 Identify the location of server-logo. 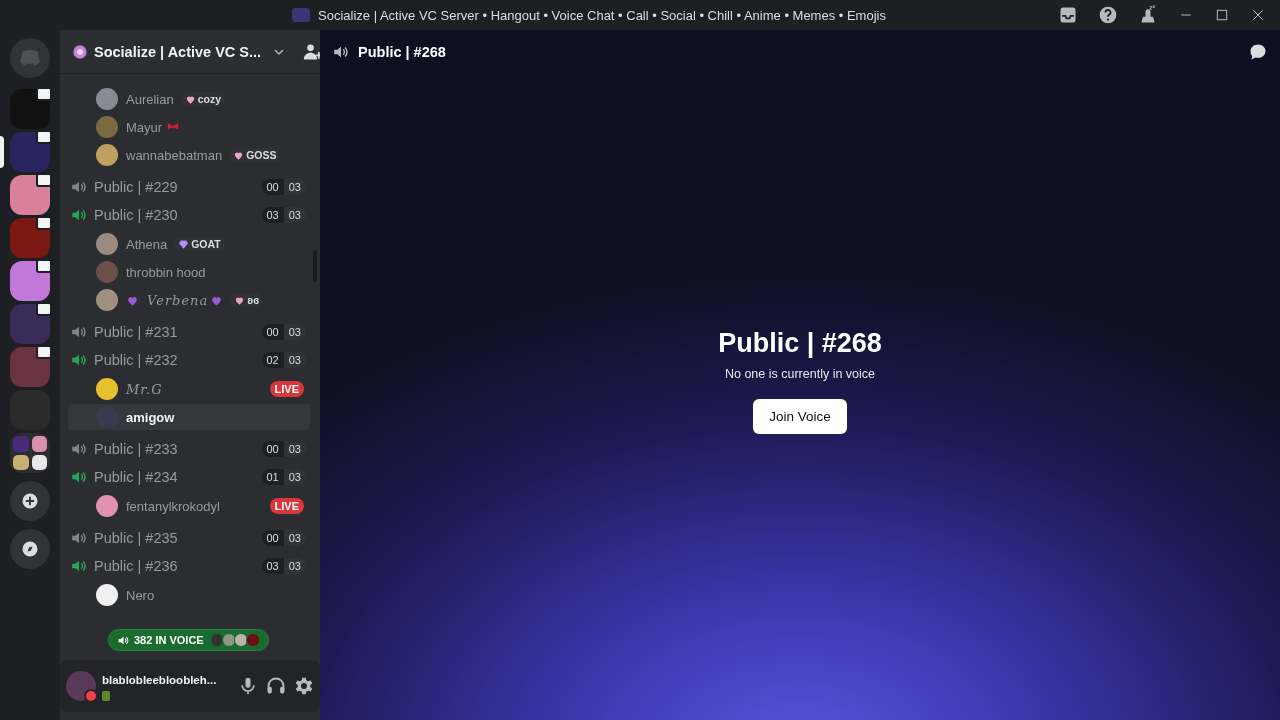
(301, 15).